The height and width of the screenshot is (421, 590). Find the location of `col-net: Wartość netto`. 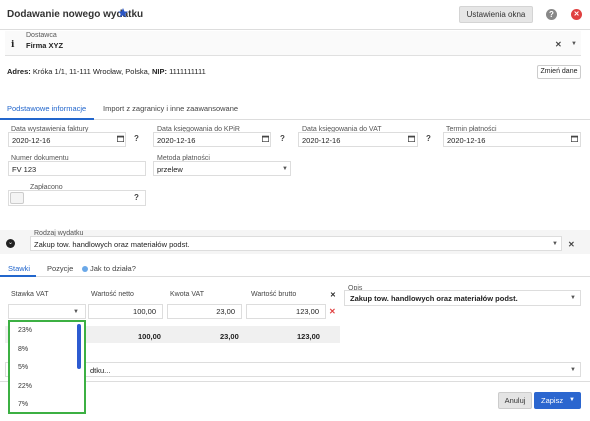

col-net: Wartość netto is located at coordinates (112, 294).